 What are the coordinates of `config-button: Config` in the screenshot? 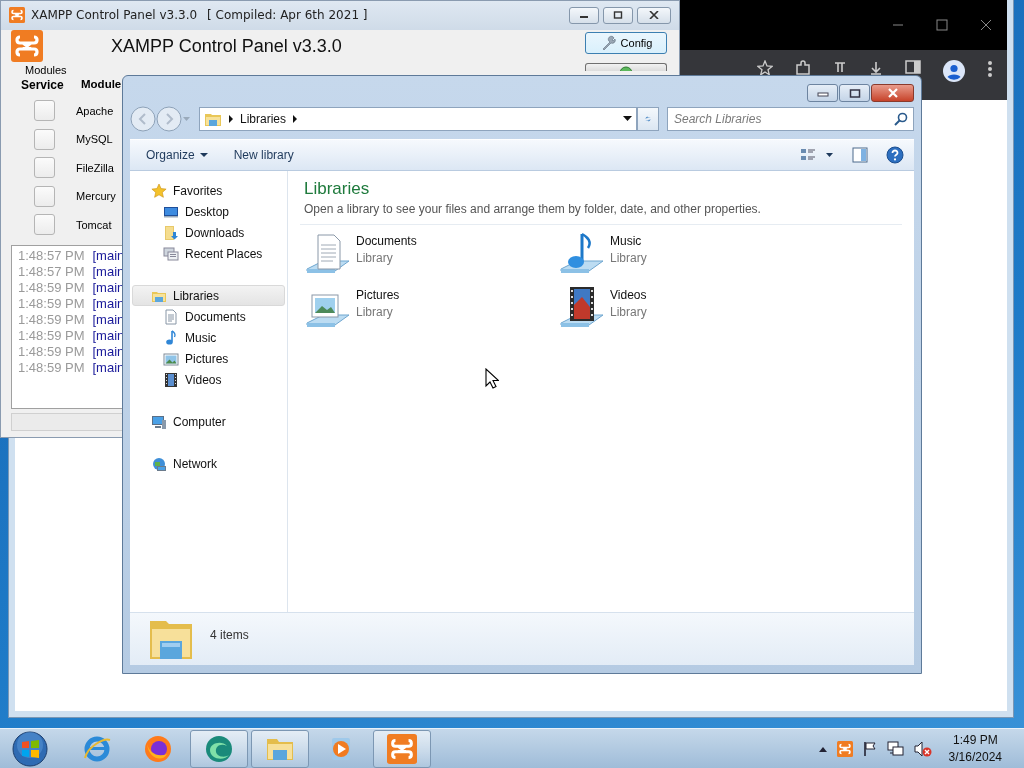 It's located at (626, 42).